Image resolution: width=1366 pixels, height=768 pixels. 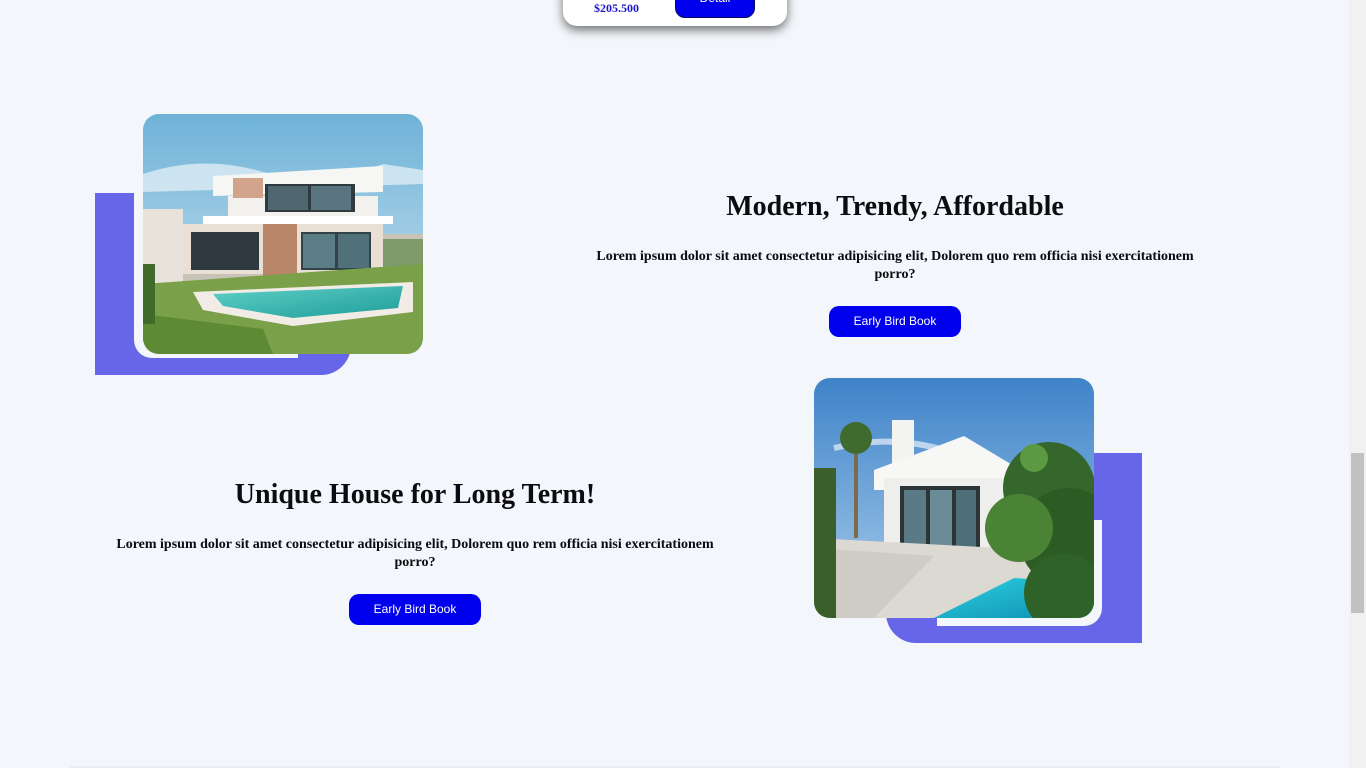 I want to click on villa-pool-photo, so click(x=954, y=498).